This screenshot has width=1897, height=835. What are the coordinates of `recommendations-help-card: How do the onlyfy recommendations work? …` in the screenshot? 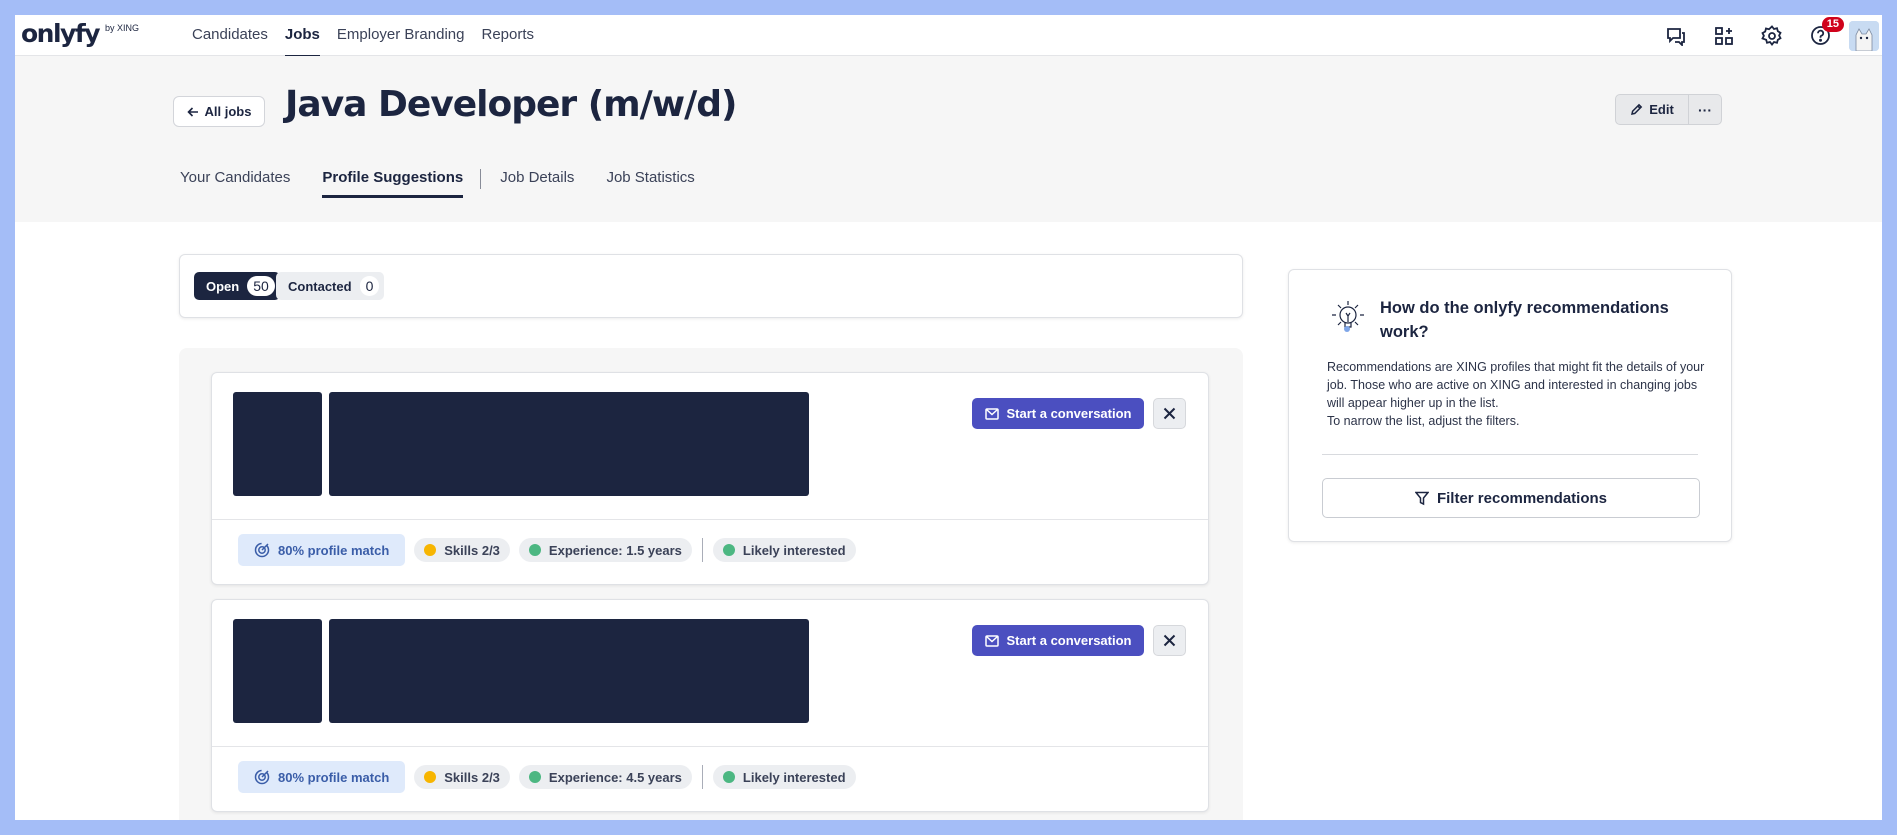 It's located at (1510, 405).